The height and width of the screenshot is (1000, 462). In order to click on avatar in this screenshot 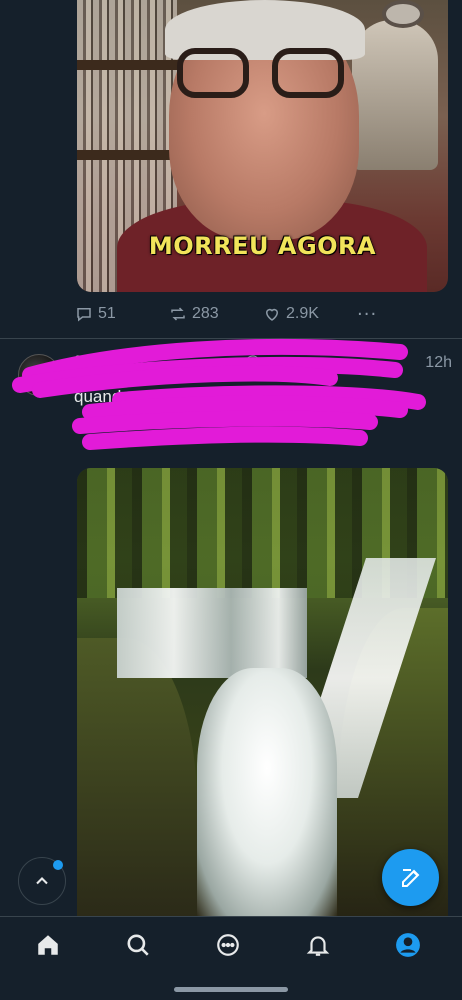, I will do `click(39, 375)`.